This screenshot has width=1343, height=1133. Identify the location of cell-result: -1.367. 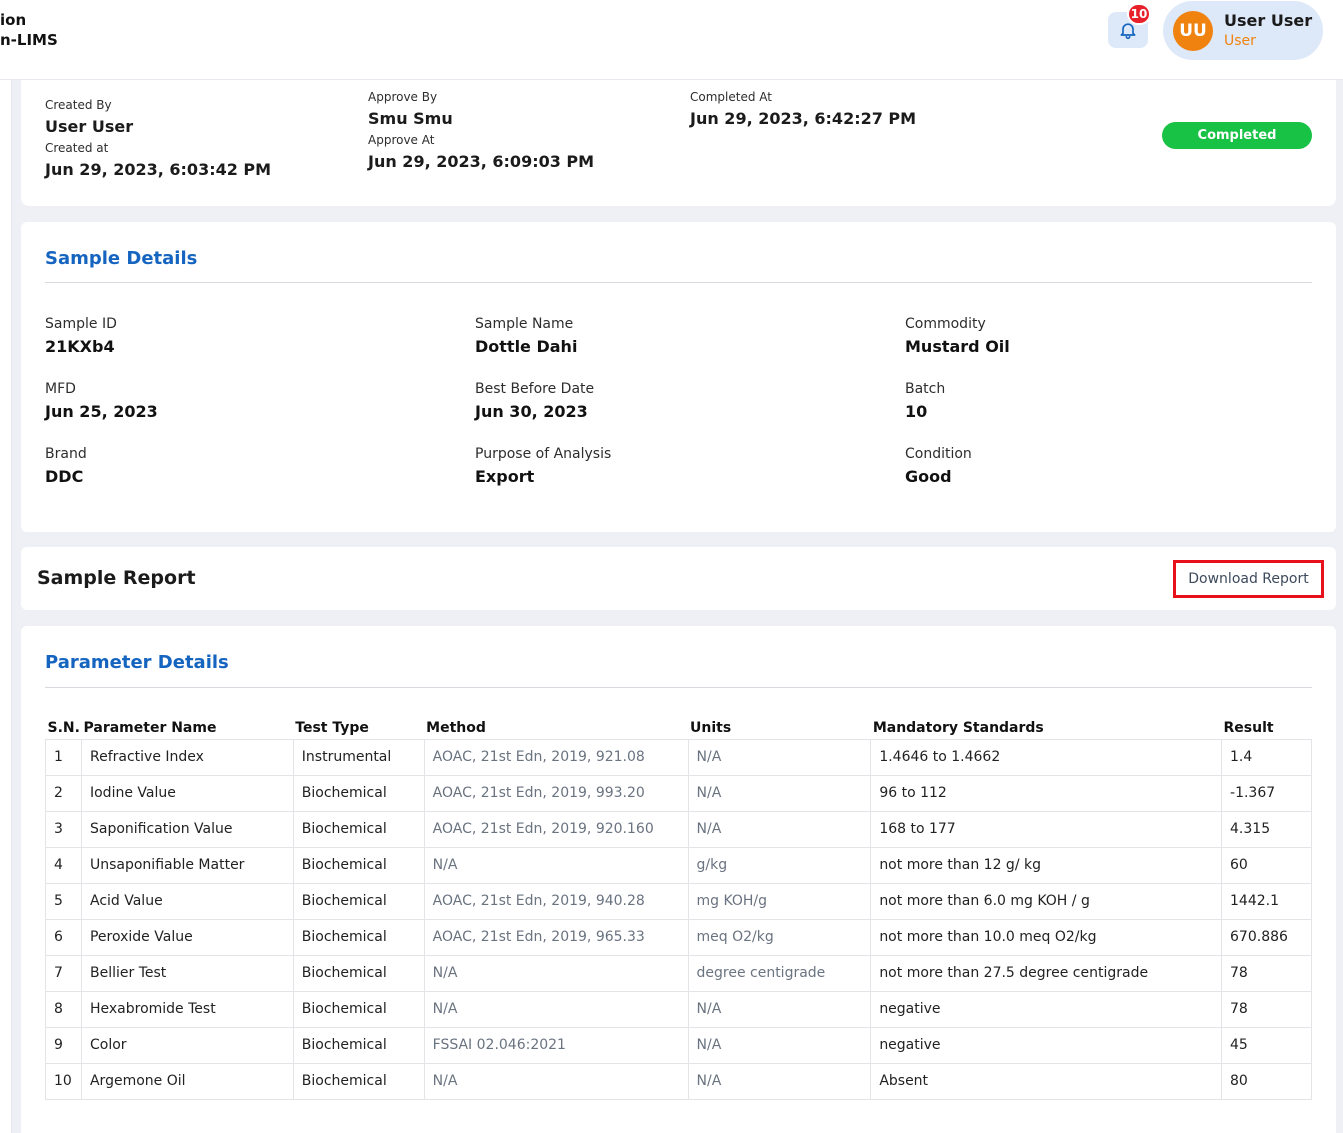
(1266, 793).